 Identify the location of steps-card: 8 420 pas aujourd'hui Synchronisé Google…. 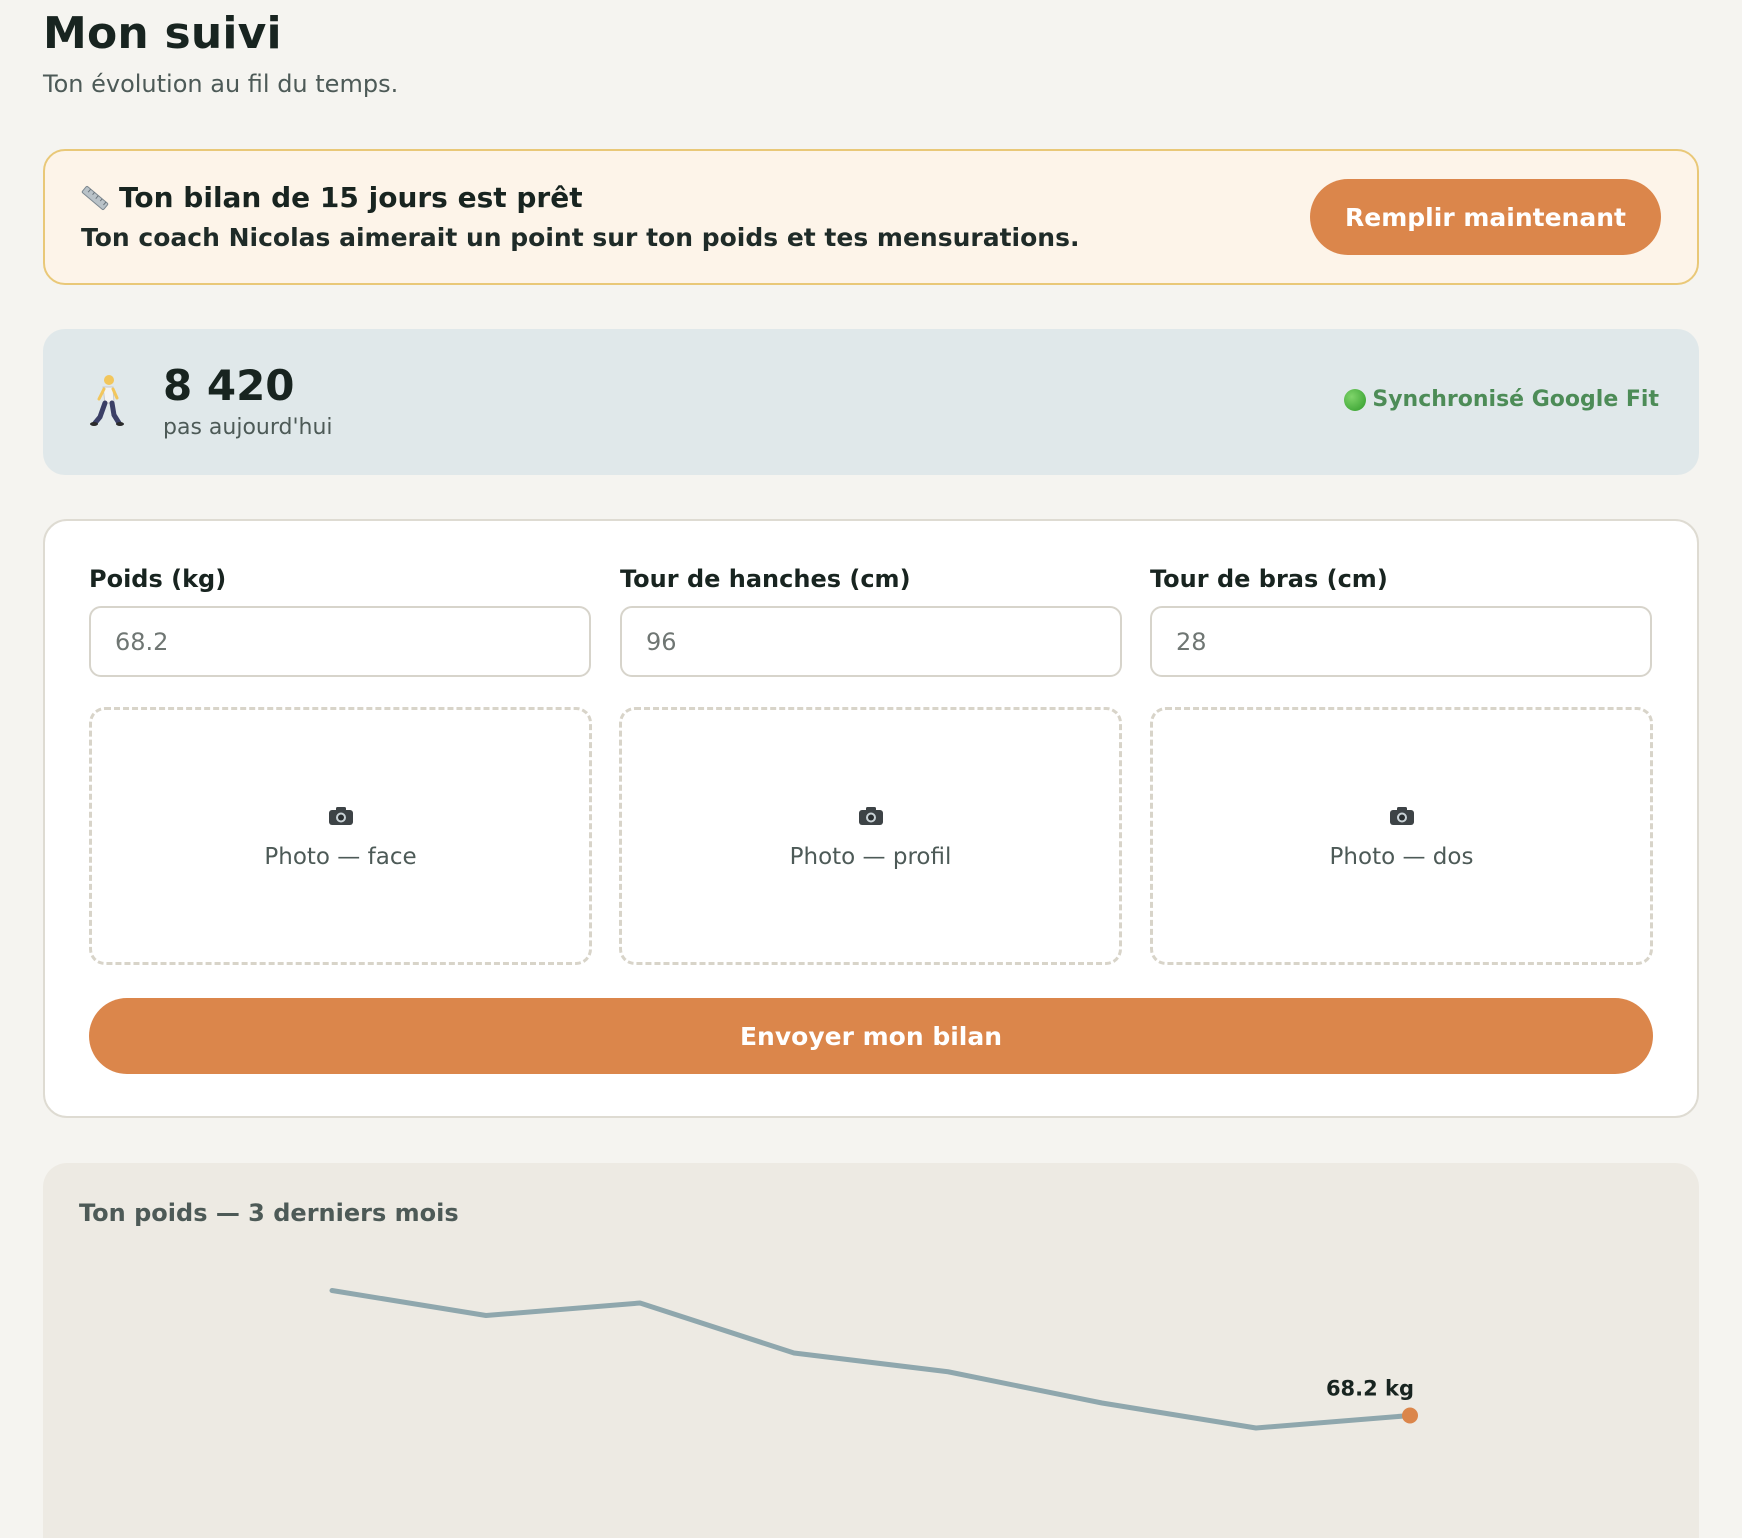
(871, 402).